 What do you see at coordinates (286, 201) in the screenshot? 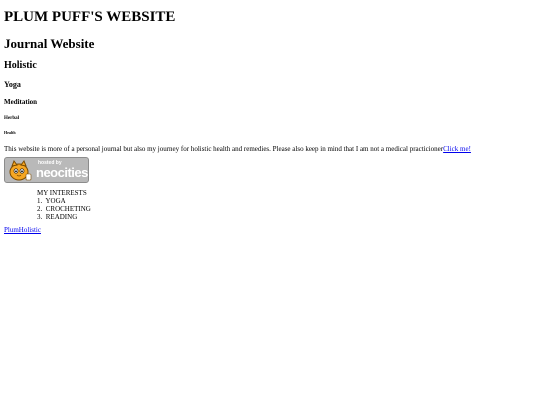
I see `list-item: 1. YOGA` at bounding box center [286, 201].